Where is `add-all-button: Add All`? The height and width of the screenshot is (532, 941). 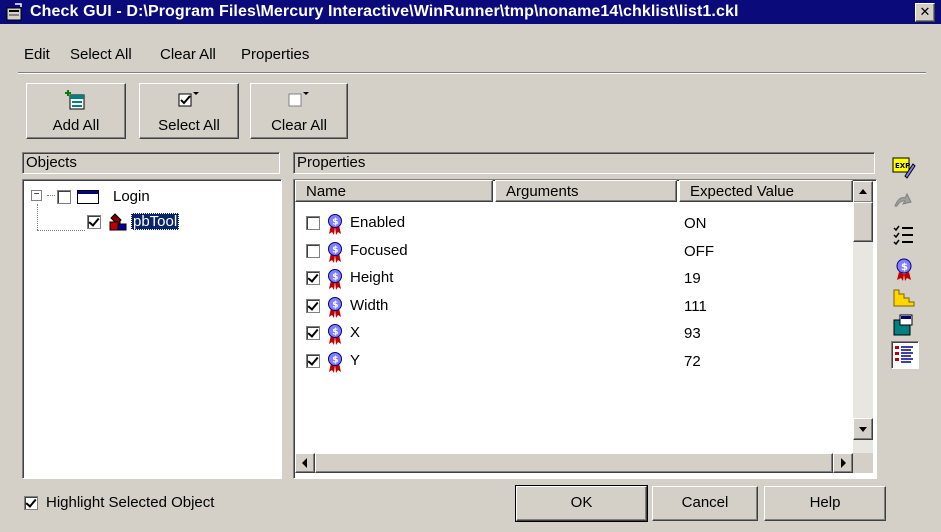
add-all-button: Add All is located at coordinates (76, 111).